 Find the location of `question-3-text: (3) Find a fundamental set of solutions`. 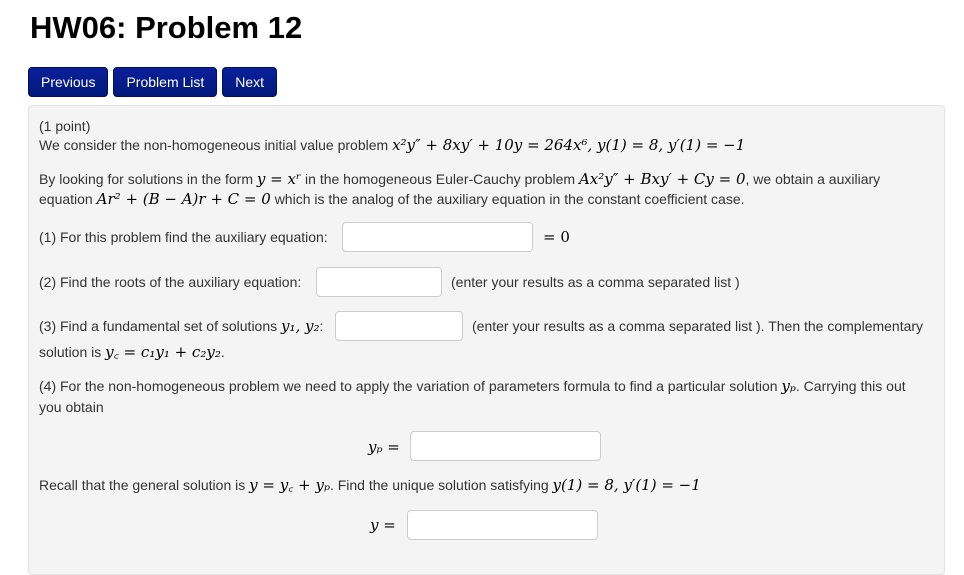

question-3-text: (3) Find a fundamental set of solutions is located at coordinates (158, 326).